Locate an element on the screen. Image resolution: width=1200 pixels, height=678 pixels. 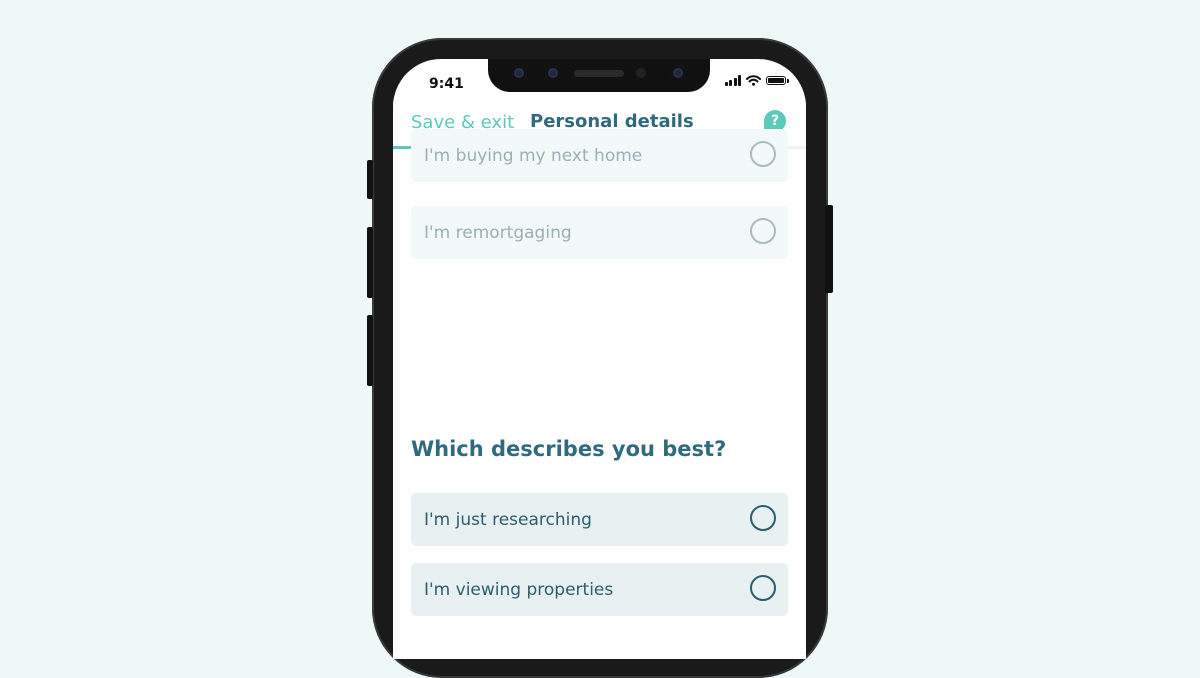
question-heading: Which describes you best? is located at coordinates (569, 449).